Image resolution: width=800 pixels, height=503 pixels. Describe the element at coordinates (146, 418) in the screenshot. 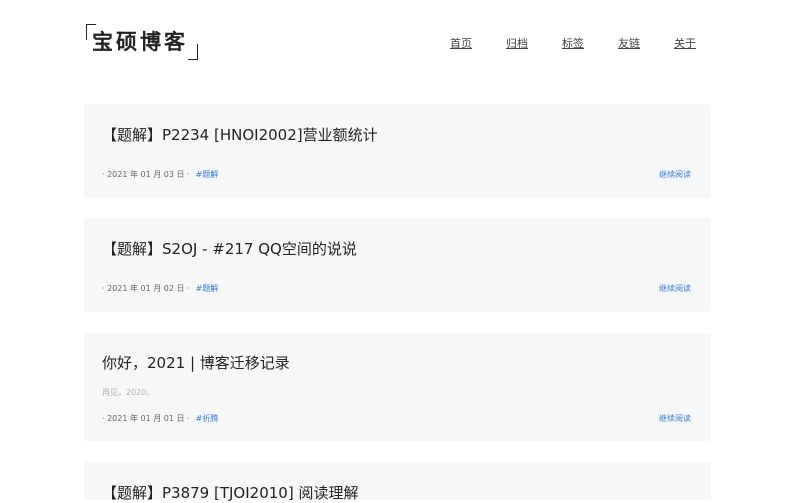

I see `post-date: · 2021 年 01 月 01 日 ·` at that location.